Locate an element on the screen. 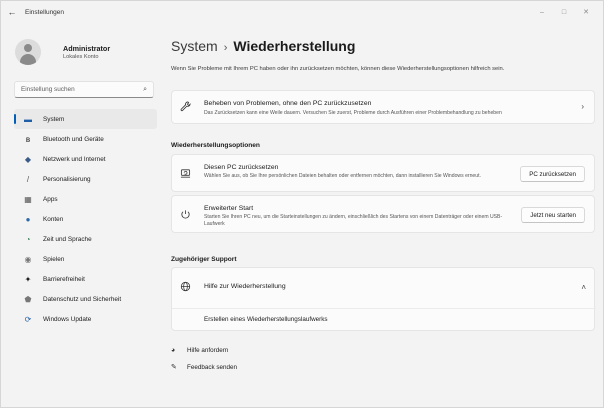 This screenshot has height=408, width=604. profile-name: Administrator is located at coordinates (87, 48).